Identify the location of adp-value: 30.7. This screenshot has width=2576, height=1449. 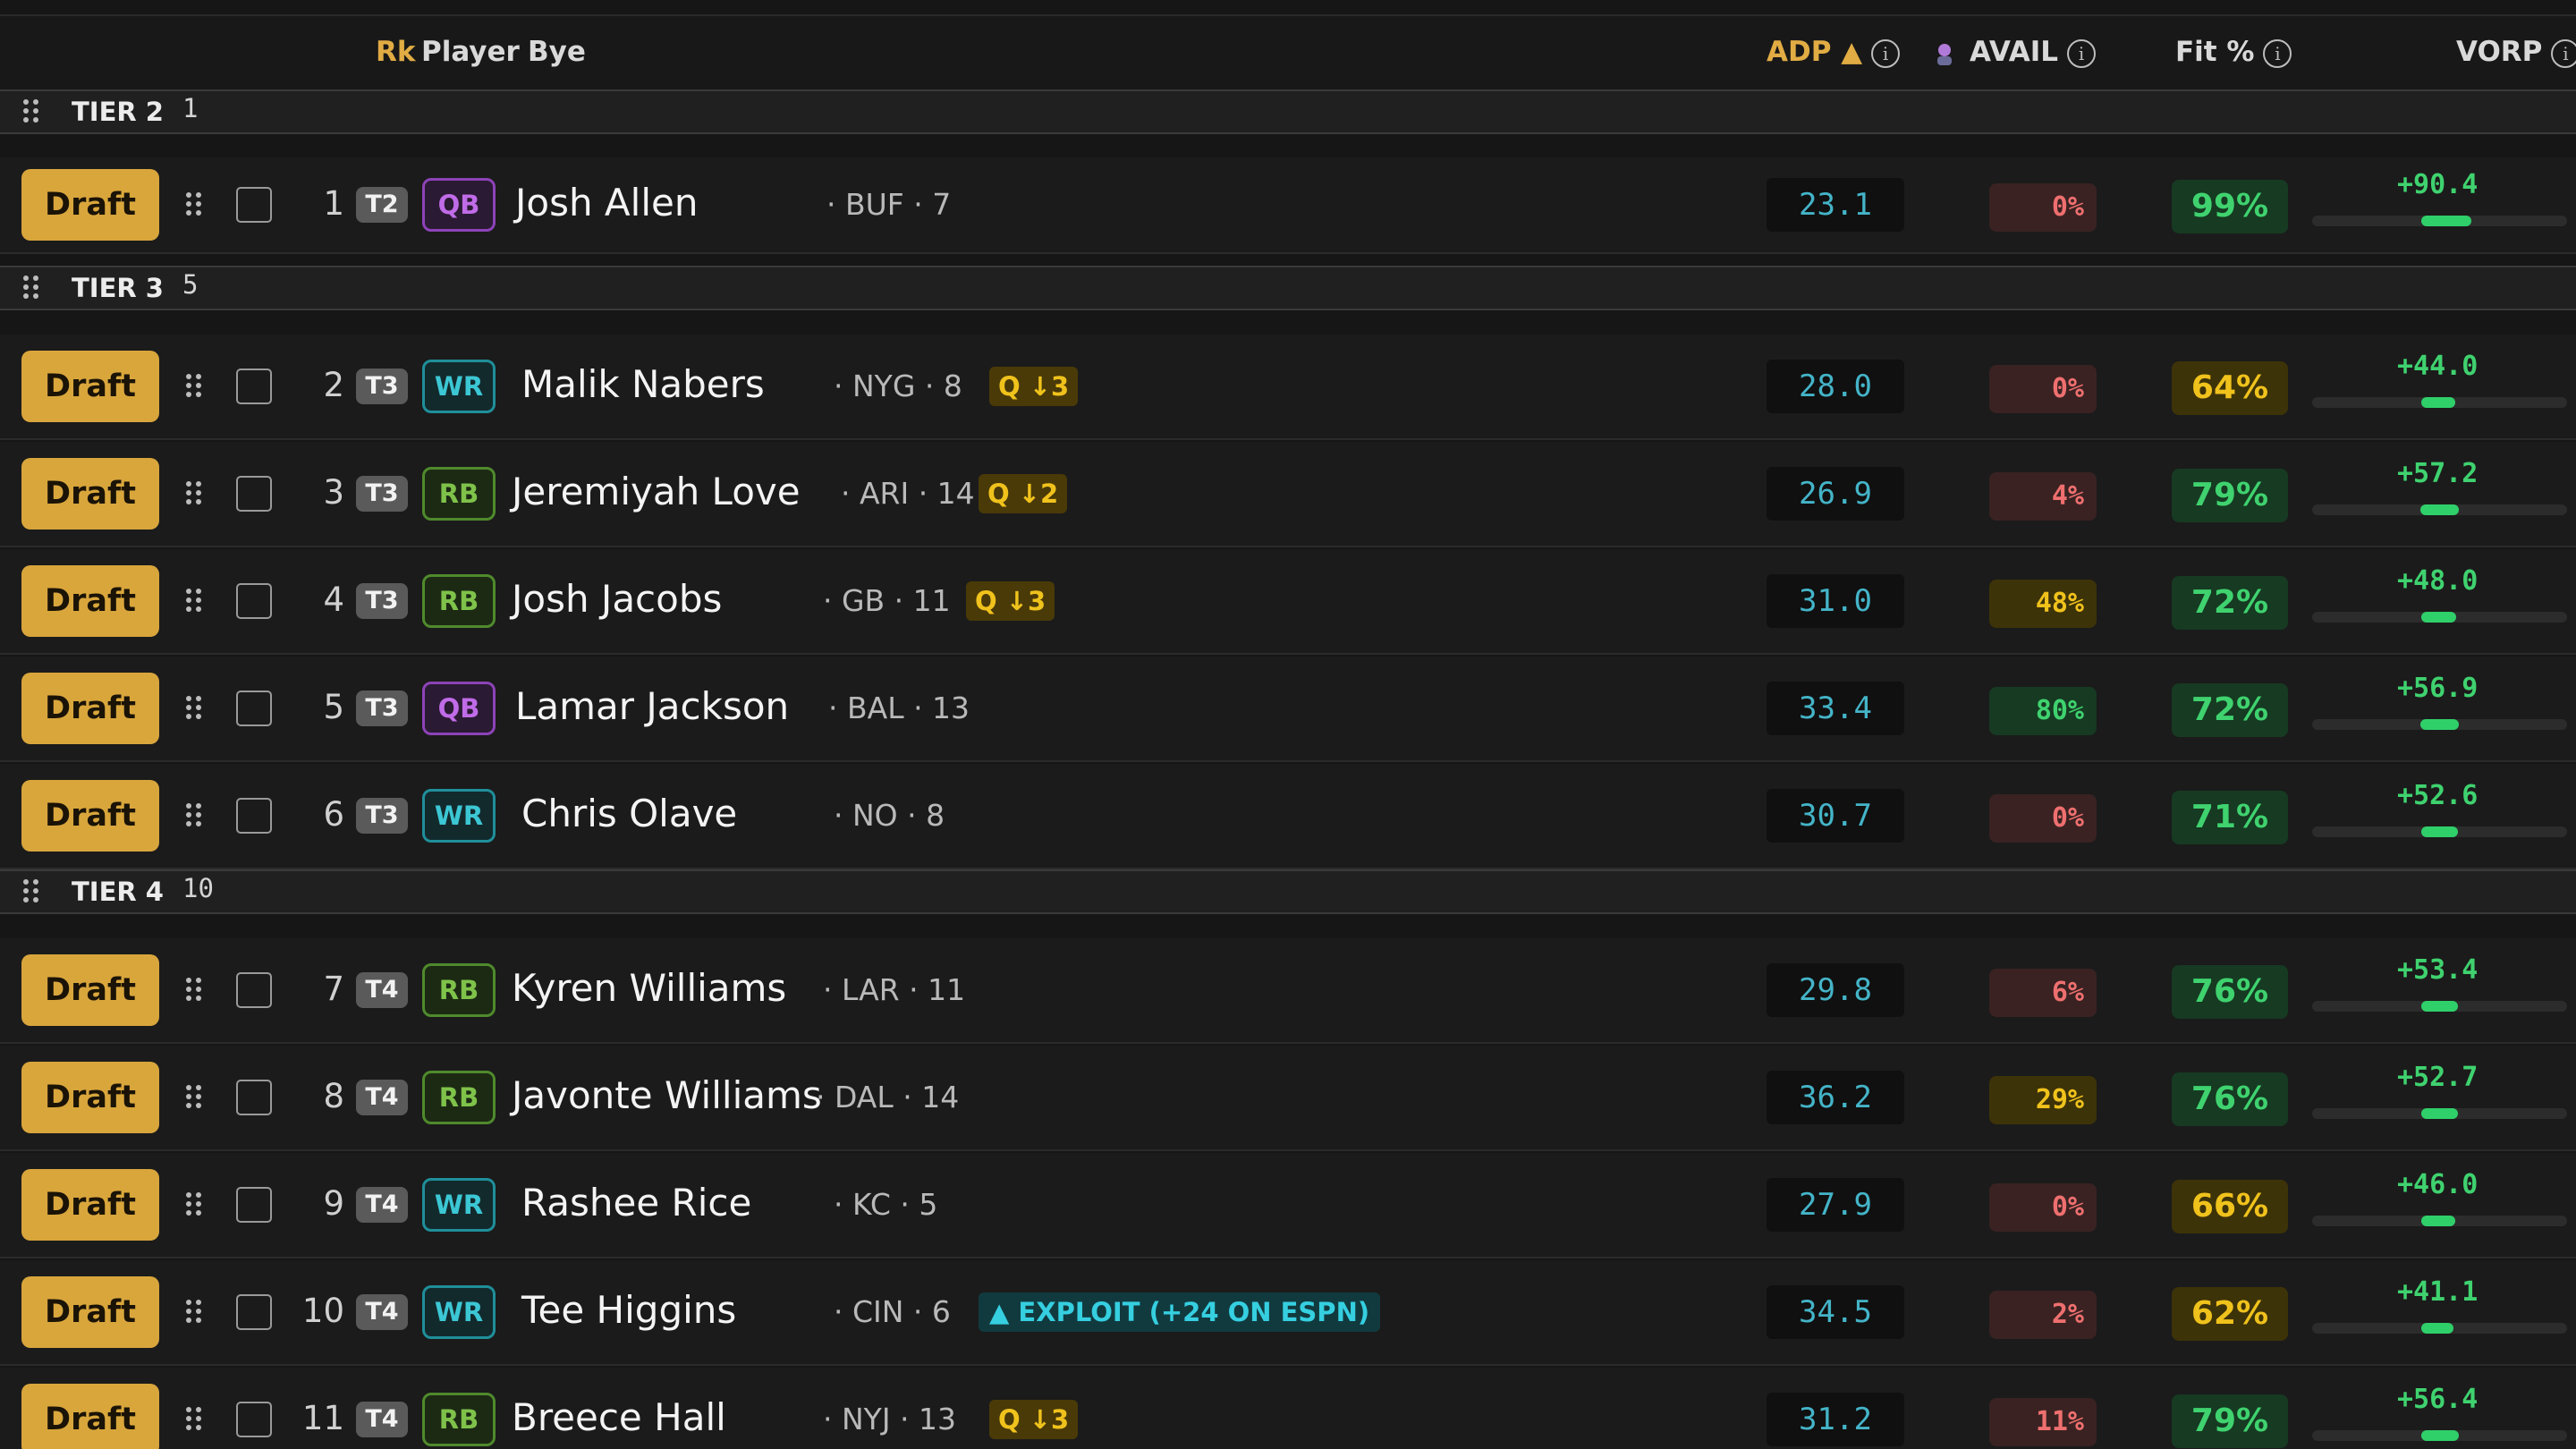
(1835, 816).